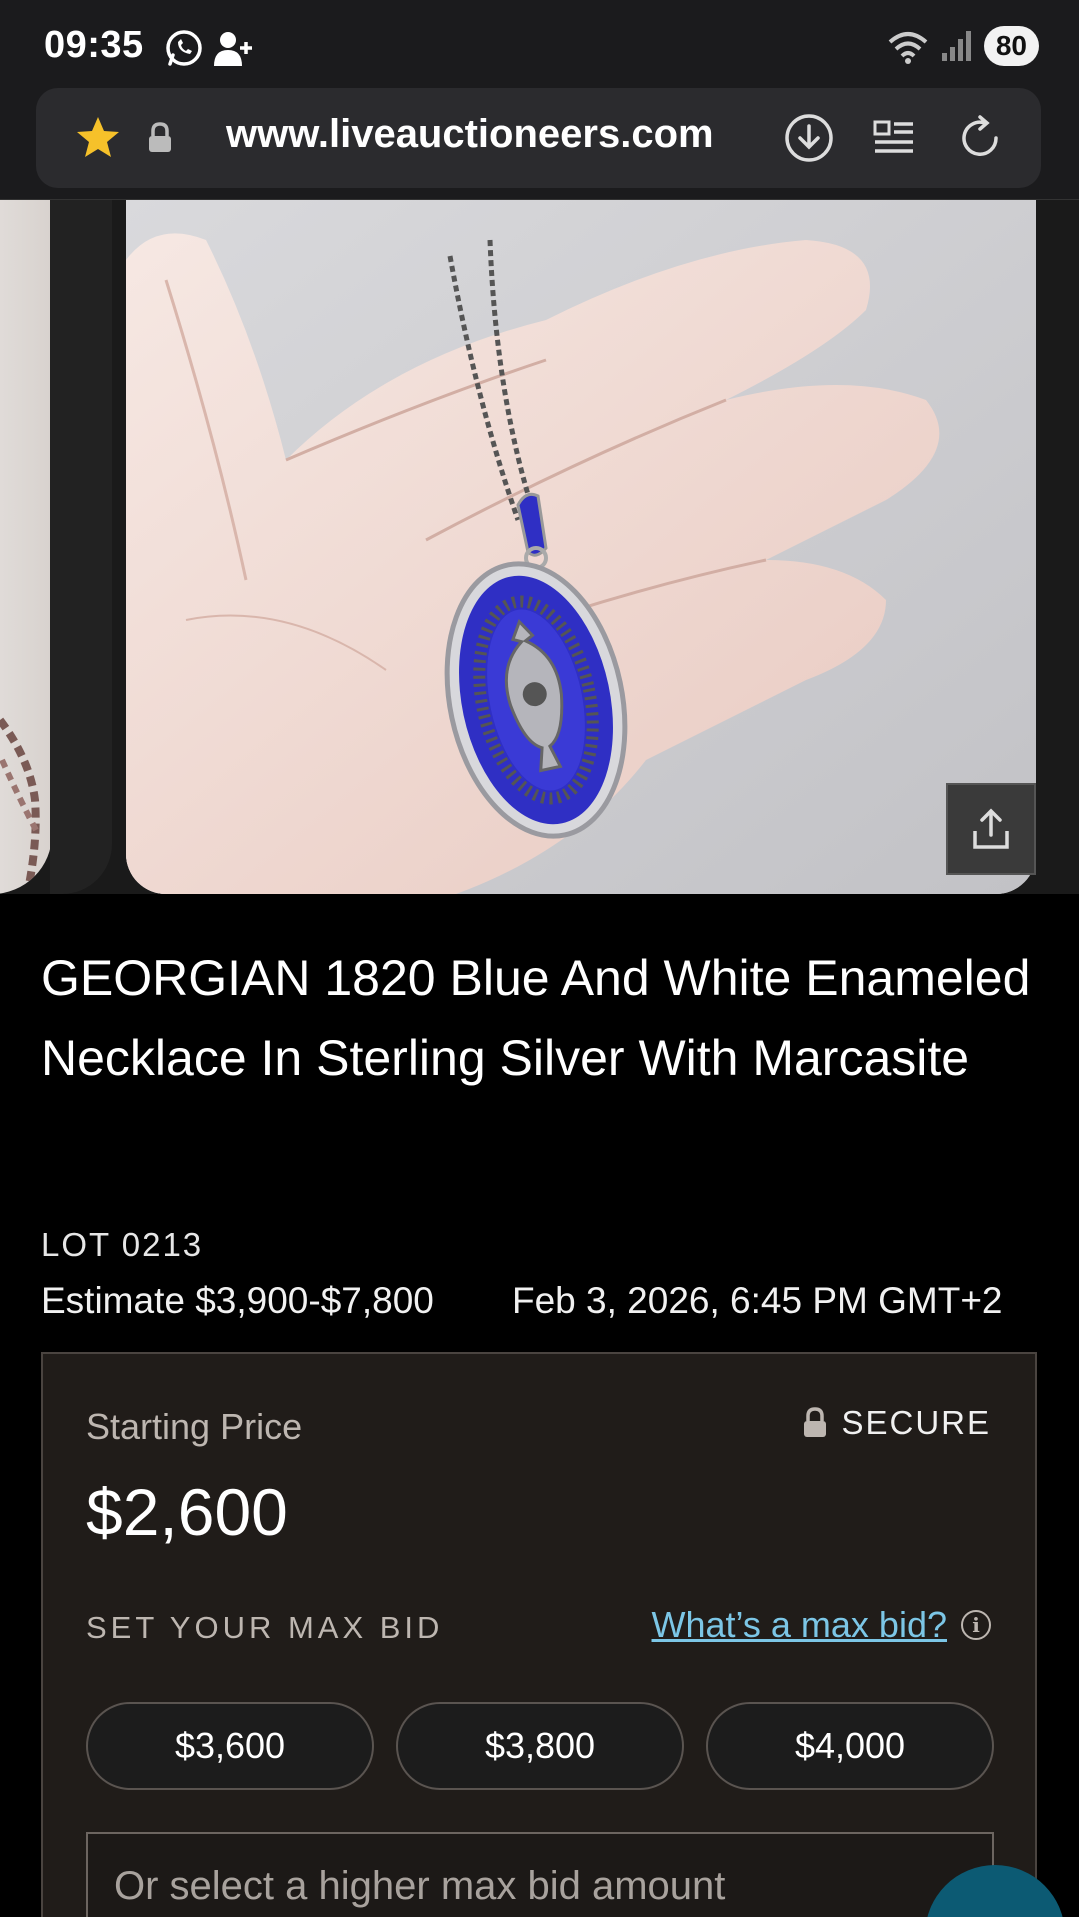  What do you see at coordinates (122, 1244) in the screenshot?
I see `lot-number: LOT 0213` at bounding box center [122, 1244].